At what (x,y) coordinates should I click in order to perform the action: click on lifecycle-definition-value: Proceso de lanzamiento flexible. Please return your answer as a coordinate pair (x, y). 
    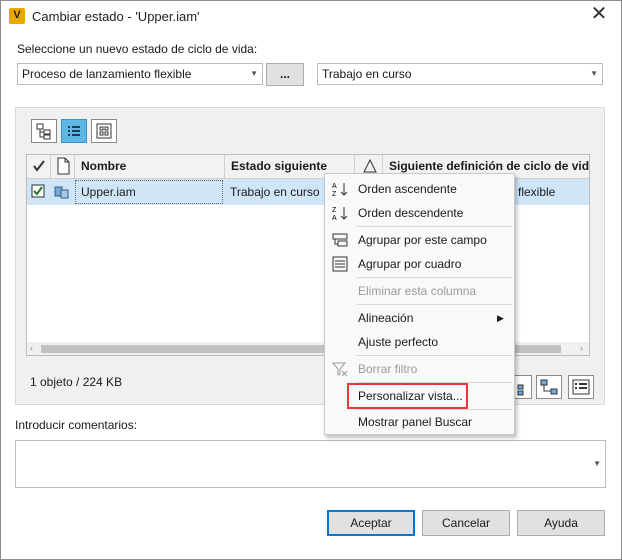
    Looking at the image, I should click on (107, 74).